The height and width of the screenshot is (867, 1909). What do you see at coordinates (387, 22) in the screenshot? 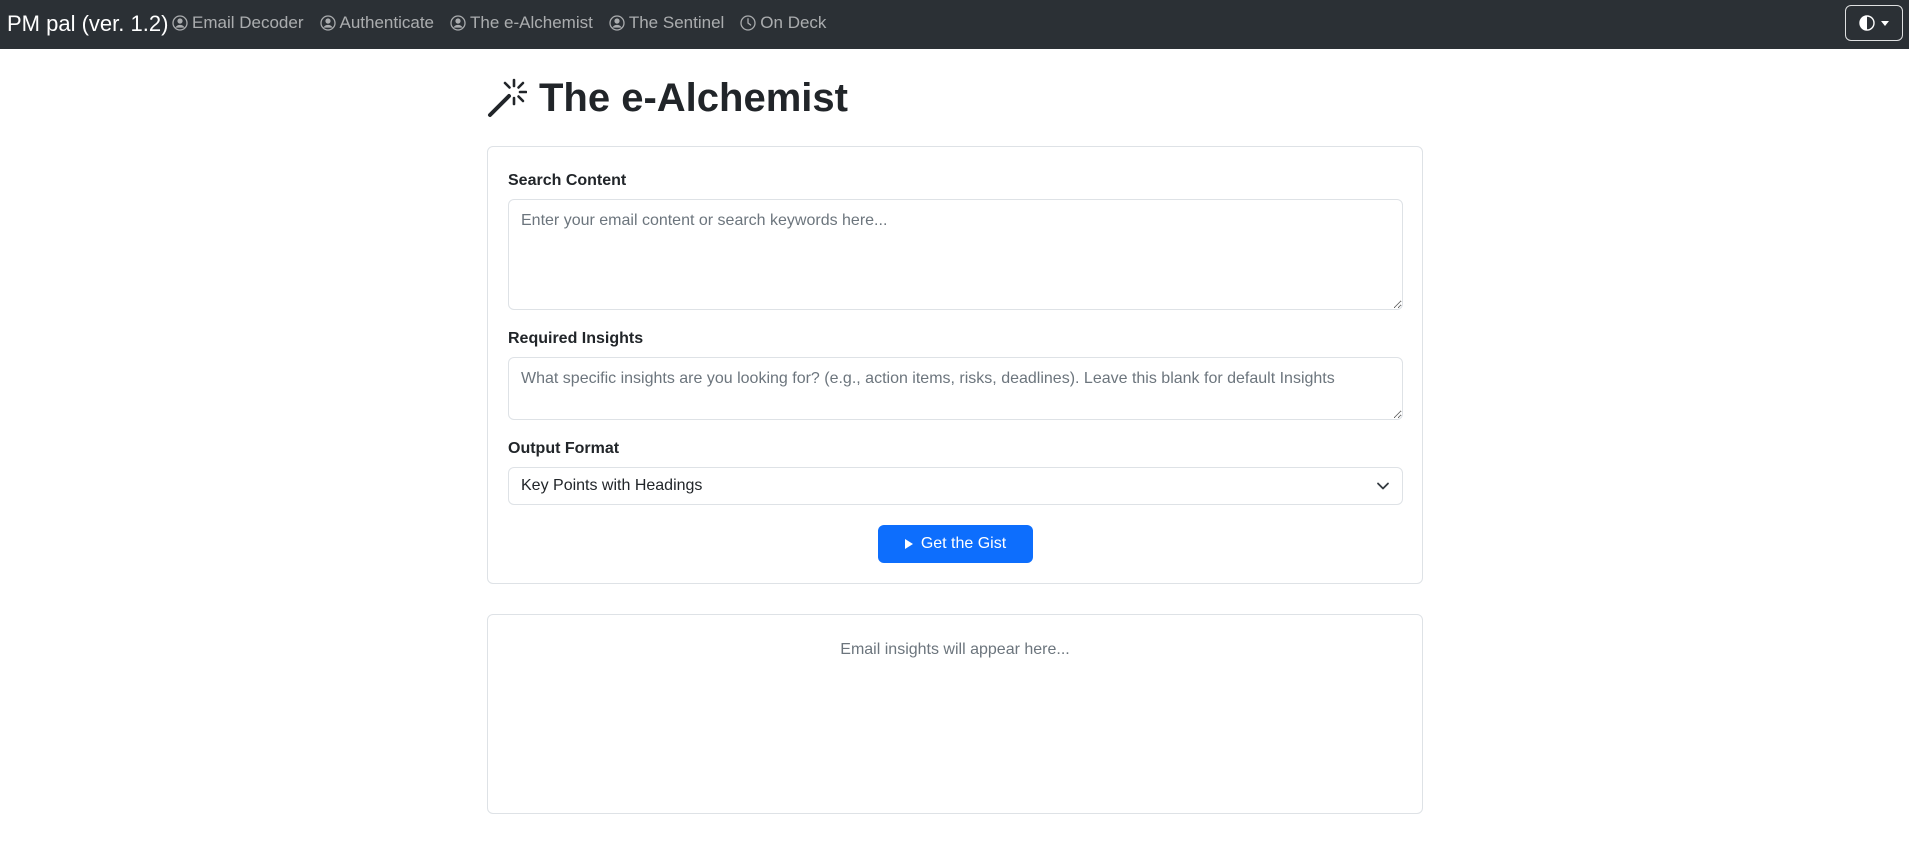
I see `nav-link-label: Authenticate` at bounding box center [387, 22].